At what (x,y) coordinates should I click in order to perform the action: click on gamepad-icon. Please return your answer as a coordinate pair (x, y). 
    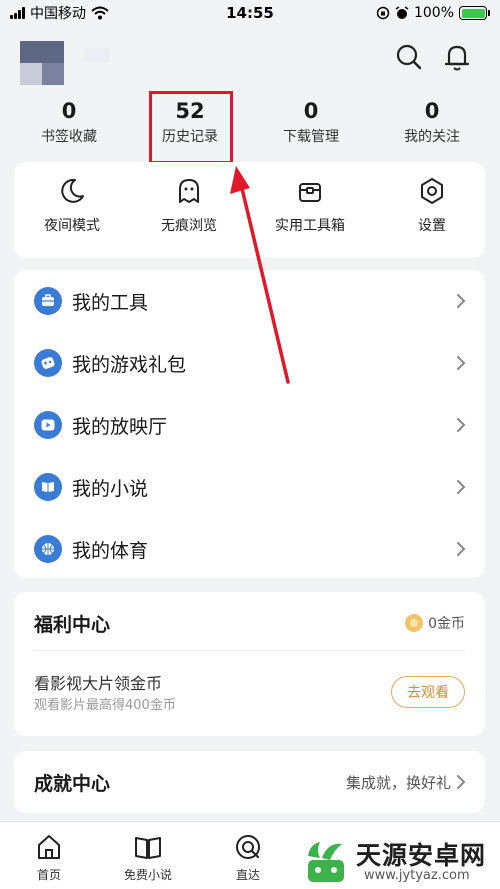
    Looking at the image, I should click on (48, 363).